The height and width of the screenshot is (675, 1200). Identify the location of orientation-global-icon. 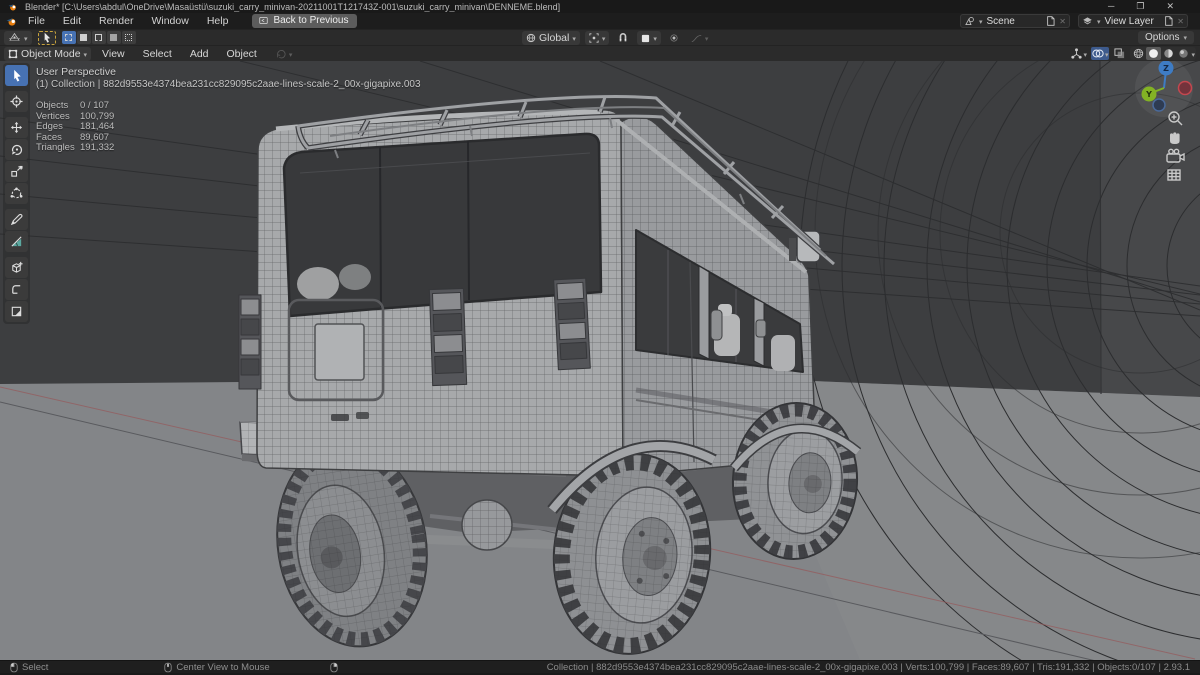
(531, 38).